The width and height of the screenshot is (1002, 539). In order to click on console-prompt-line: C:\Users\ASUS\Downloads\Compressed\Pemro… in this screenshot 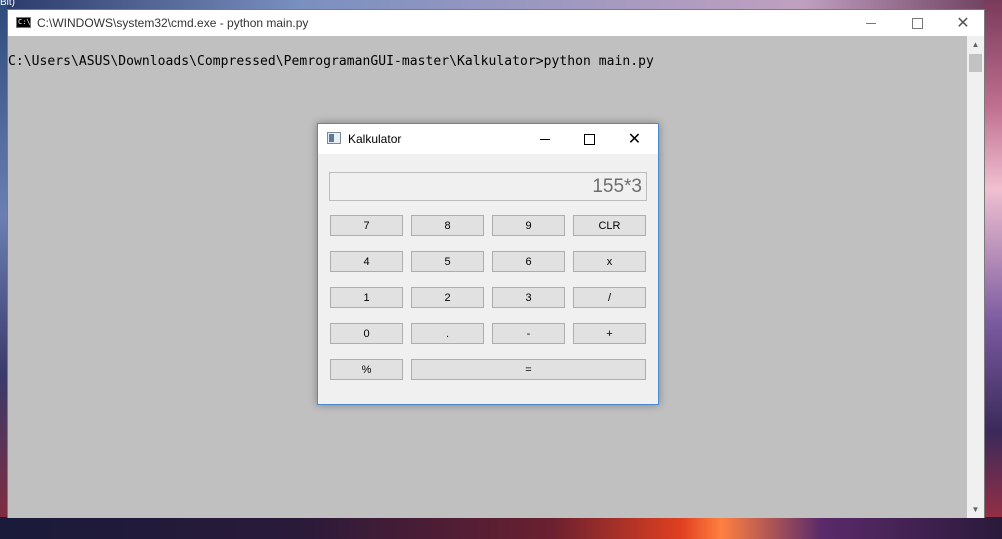, I will do `click(331, 61)`.